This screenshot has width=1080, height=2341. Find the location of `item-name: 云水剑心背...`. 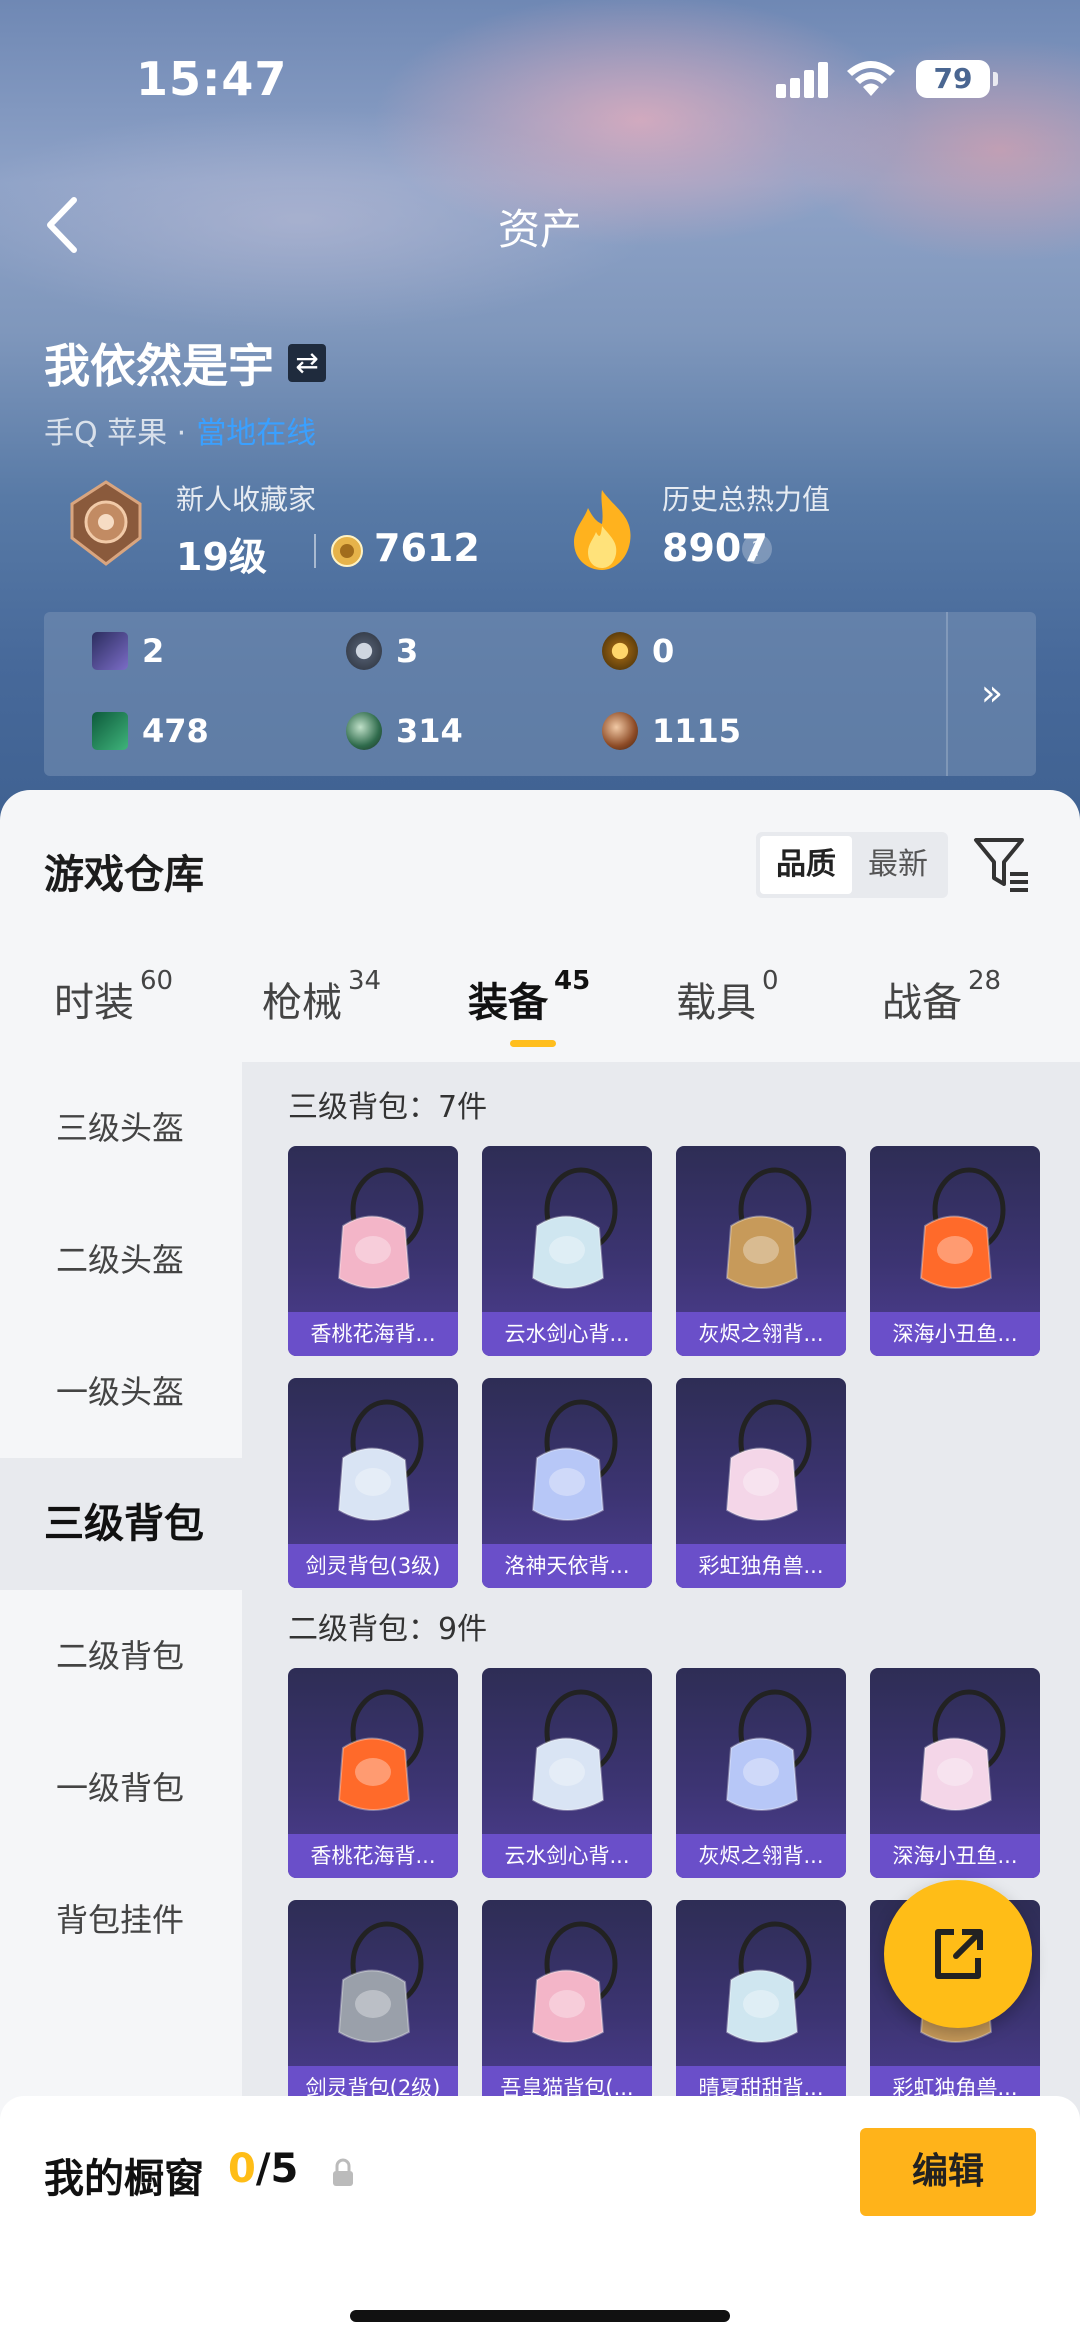

item-name: 云水剑心背... is located at coordinates (567, 1334).